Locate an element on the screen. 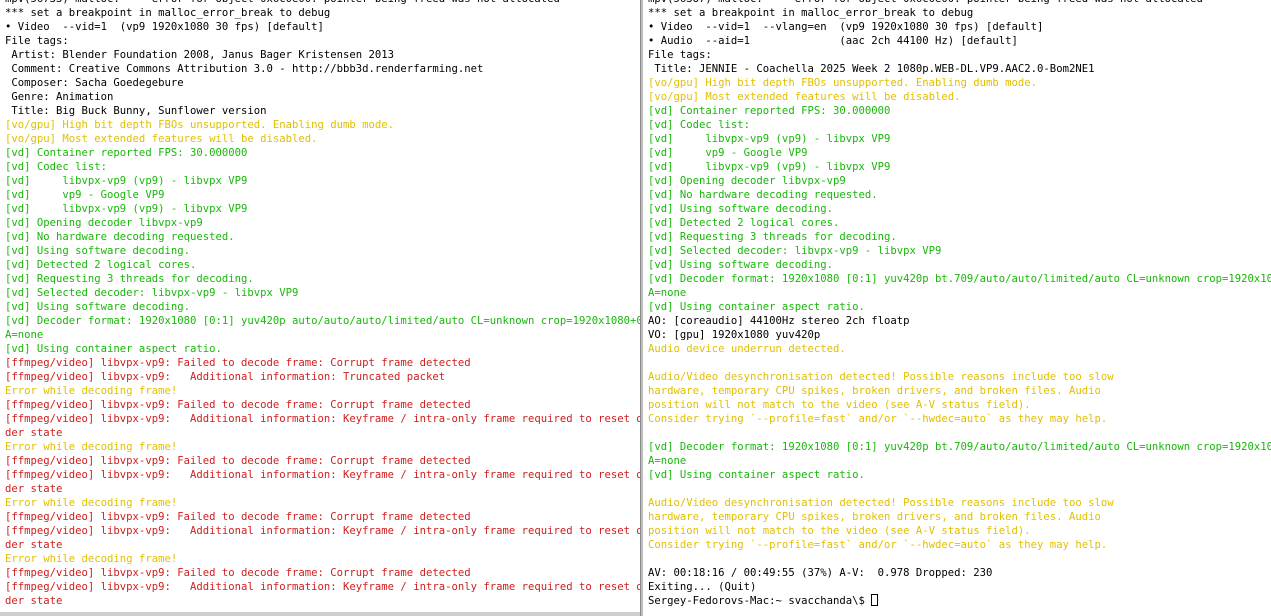 The image size is (1271, 616). shell-prompt-line: Sergey-Fedorovs-Mac:~ svacchanda\$ is located at coordinates (959, 601).